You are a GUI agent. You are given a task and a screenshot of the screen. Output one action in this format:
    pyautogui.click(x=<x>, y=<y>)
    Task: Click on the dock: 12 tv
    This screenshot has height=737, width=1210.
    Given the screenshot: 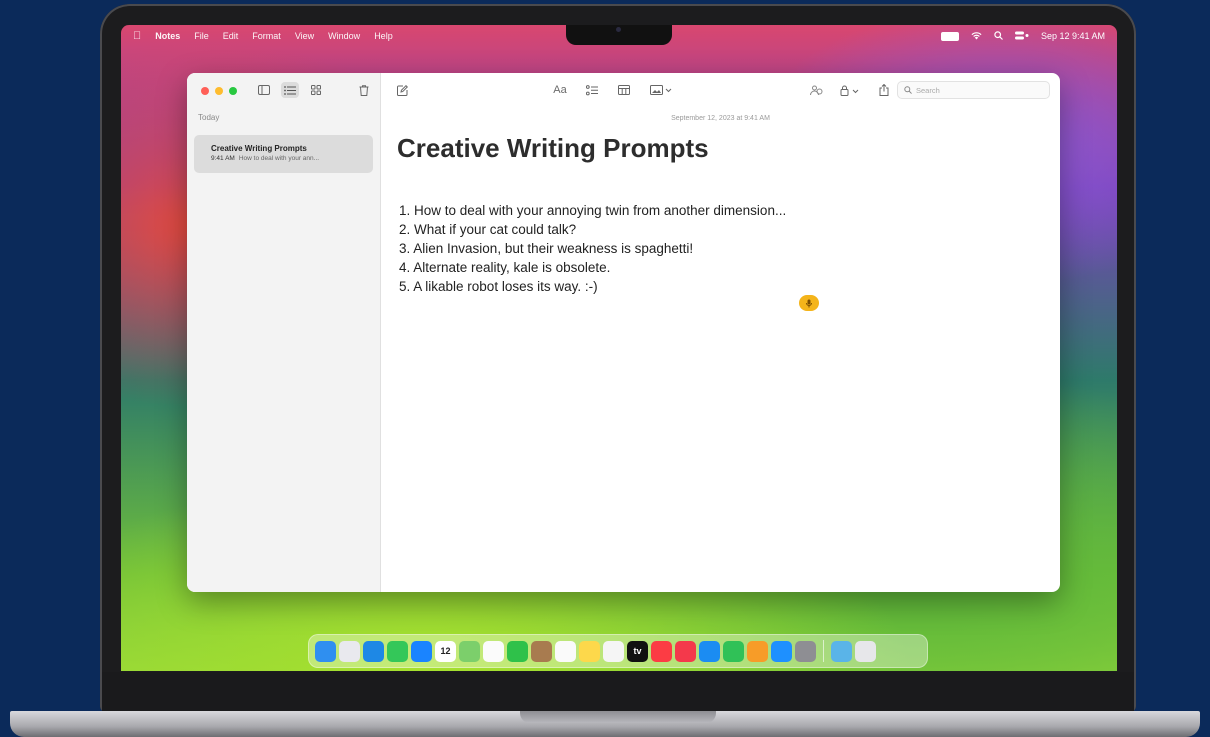 What is the action you would take?
    pyautogui.click(x=618, y=651)
    